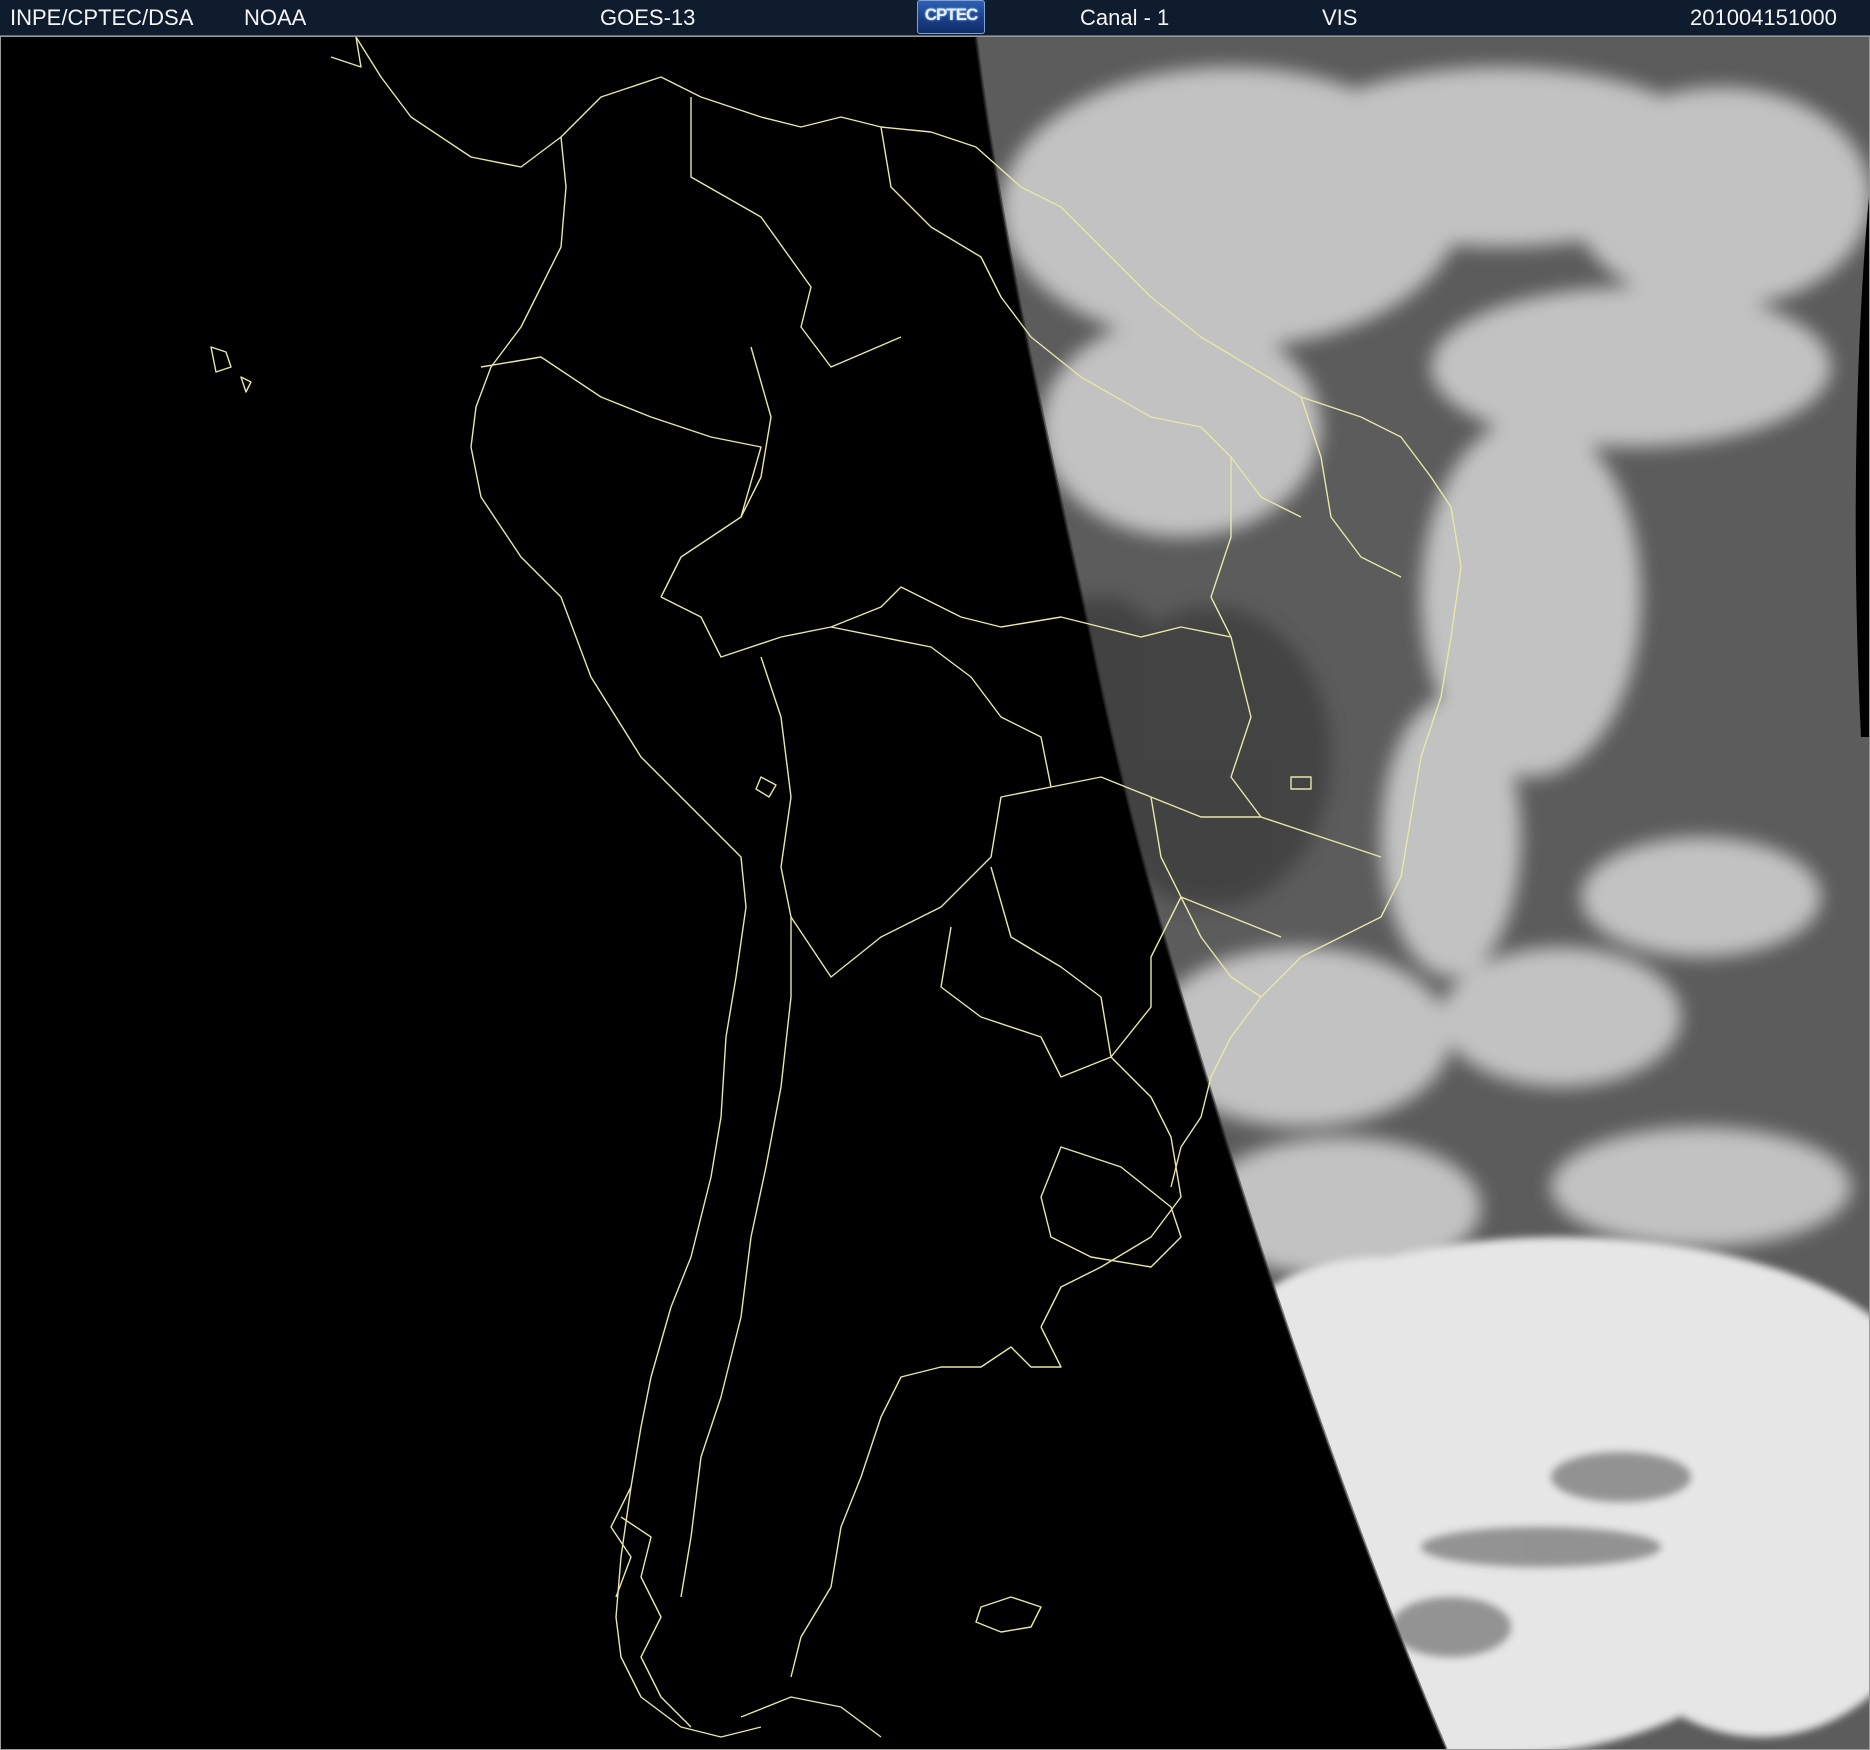 The height and width of the screenshot is (1750, 1870). I want to click on band-label: VIS, so click(1340, 17).